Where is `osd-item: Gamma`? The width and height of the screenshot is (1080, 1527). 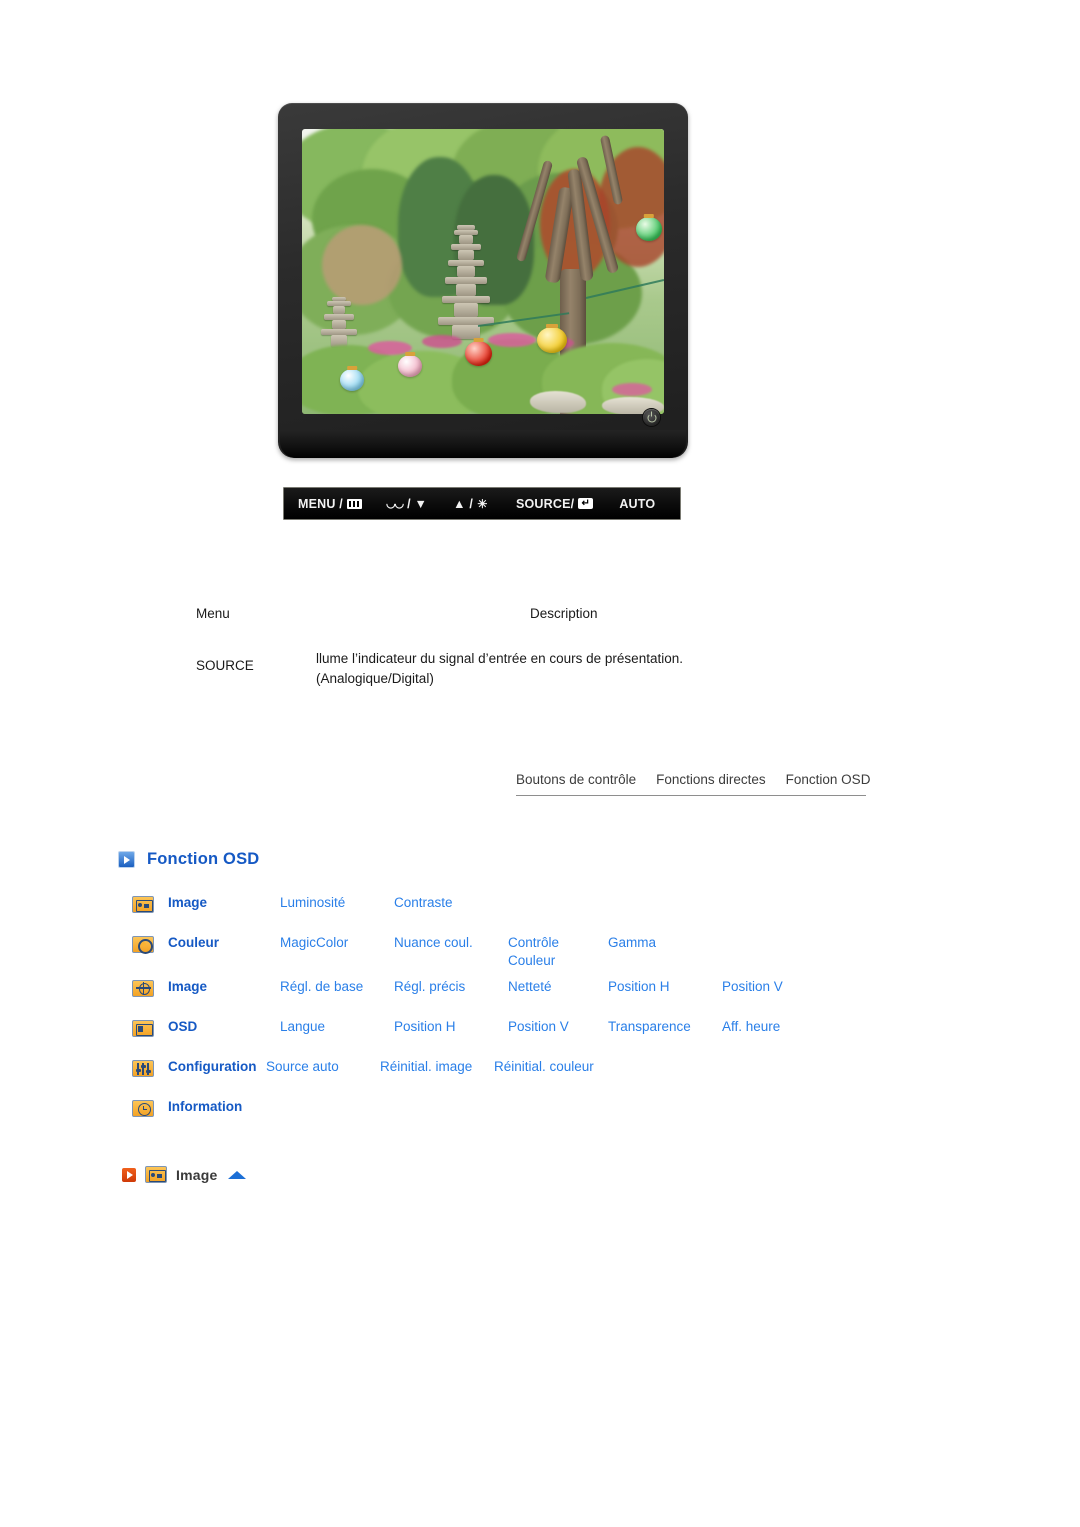
osd-item: Gamma is located at coordinates (665, 952).